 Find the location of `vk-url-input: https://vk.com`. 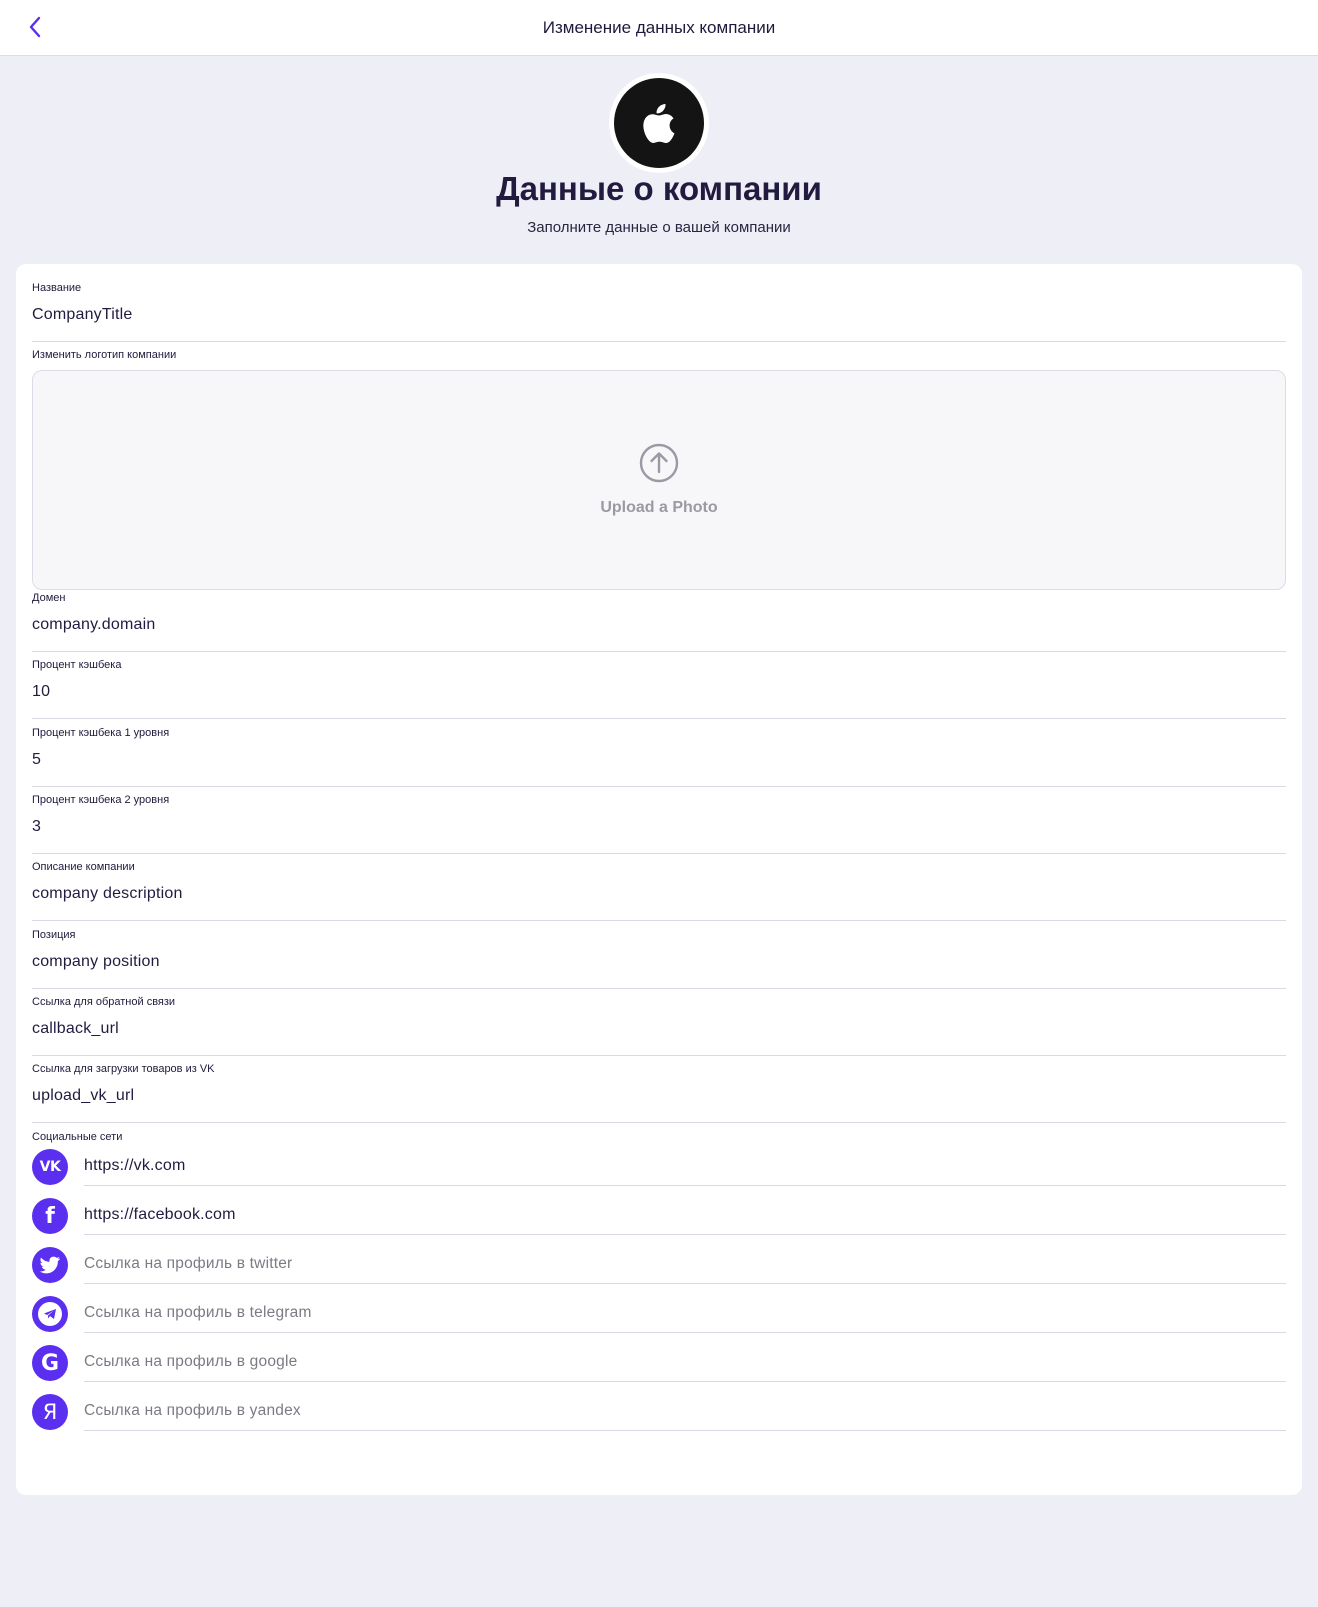

vk-url-input: https://vk.com is located at coordinates (685, 1167).